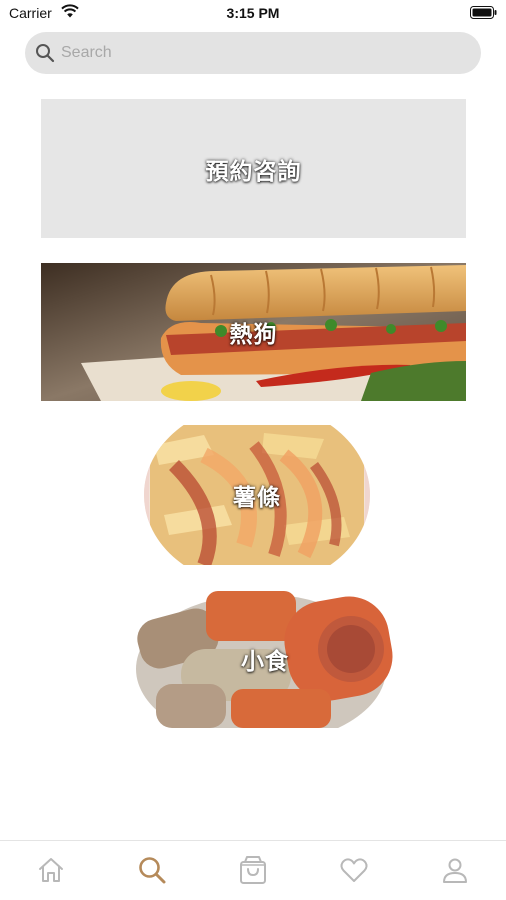 The height and width of the screenshot is (900, 506). I want to click on category-label: 薯條, so click(257, 497).